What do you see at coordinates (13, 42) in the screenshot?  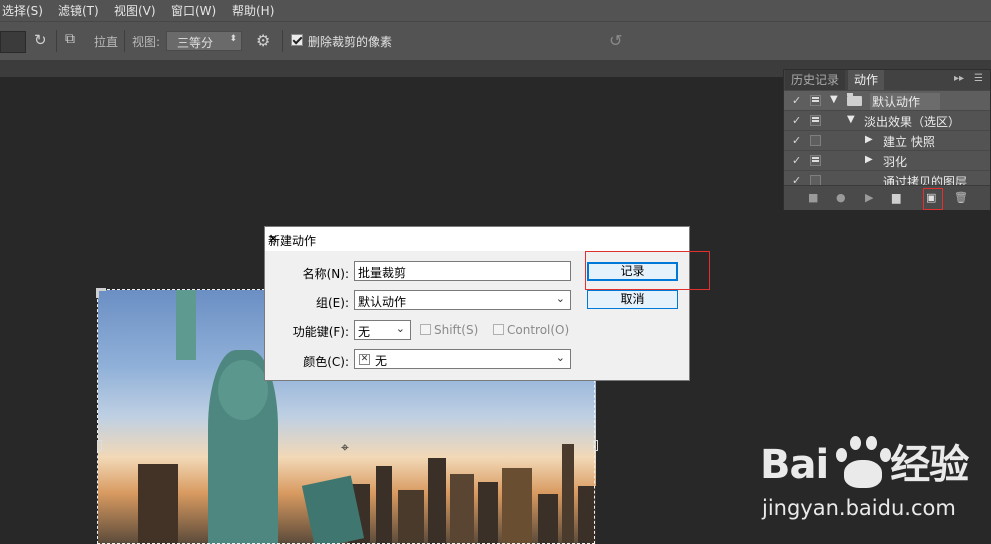 I see `ratio-field` at bounding box center [13, 42].